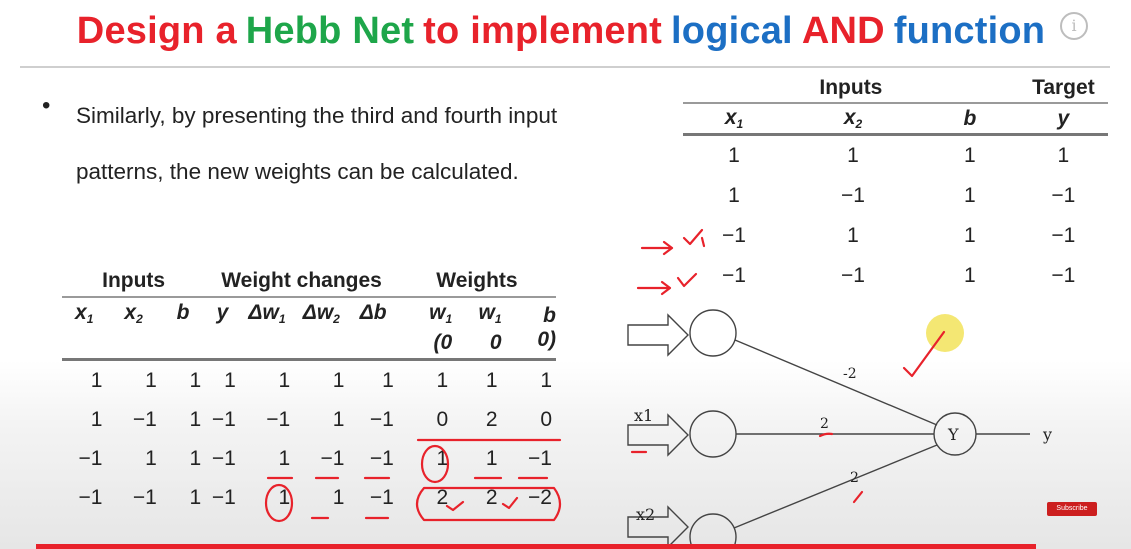 The image size is (1131, 549). Describe the element at coordinates (713, 333) in the screenshot. I see `bias-node` at that location.